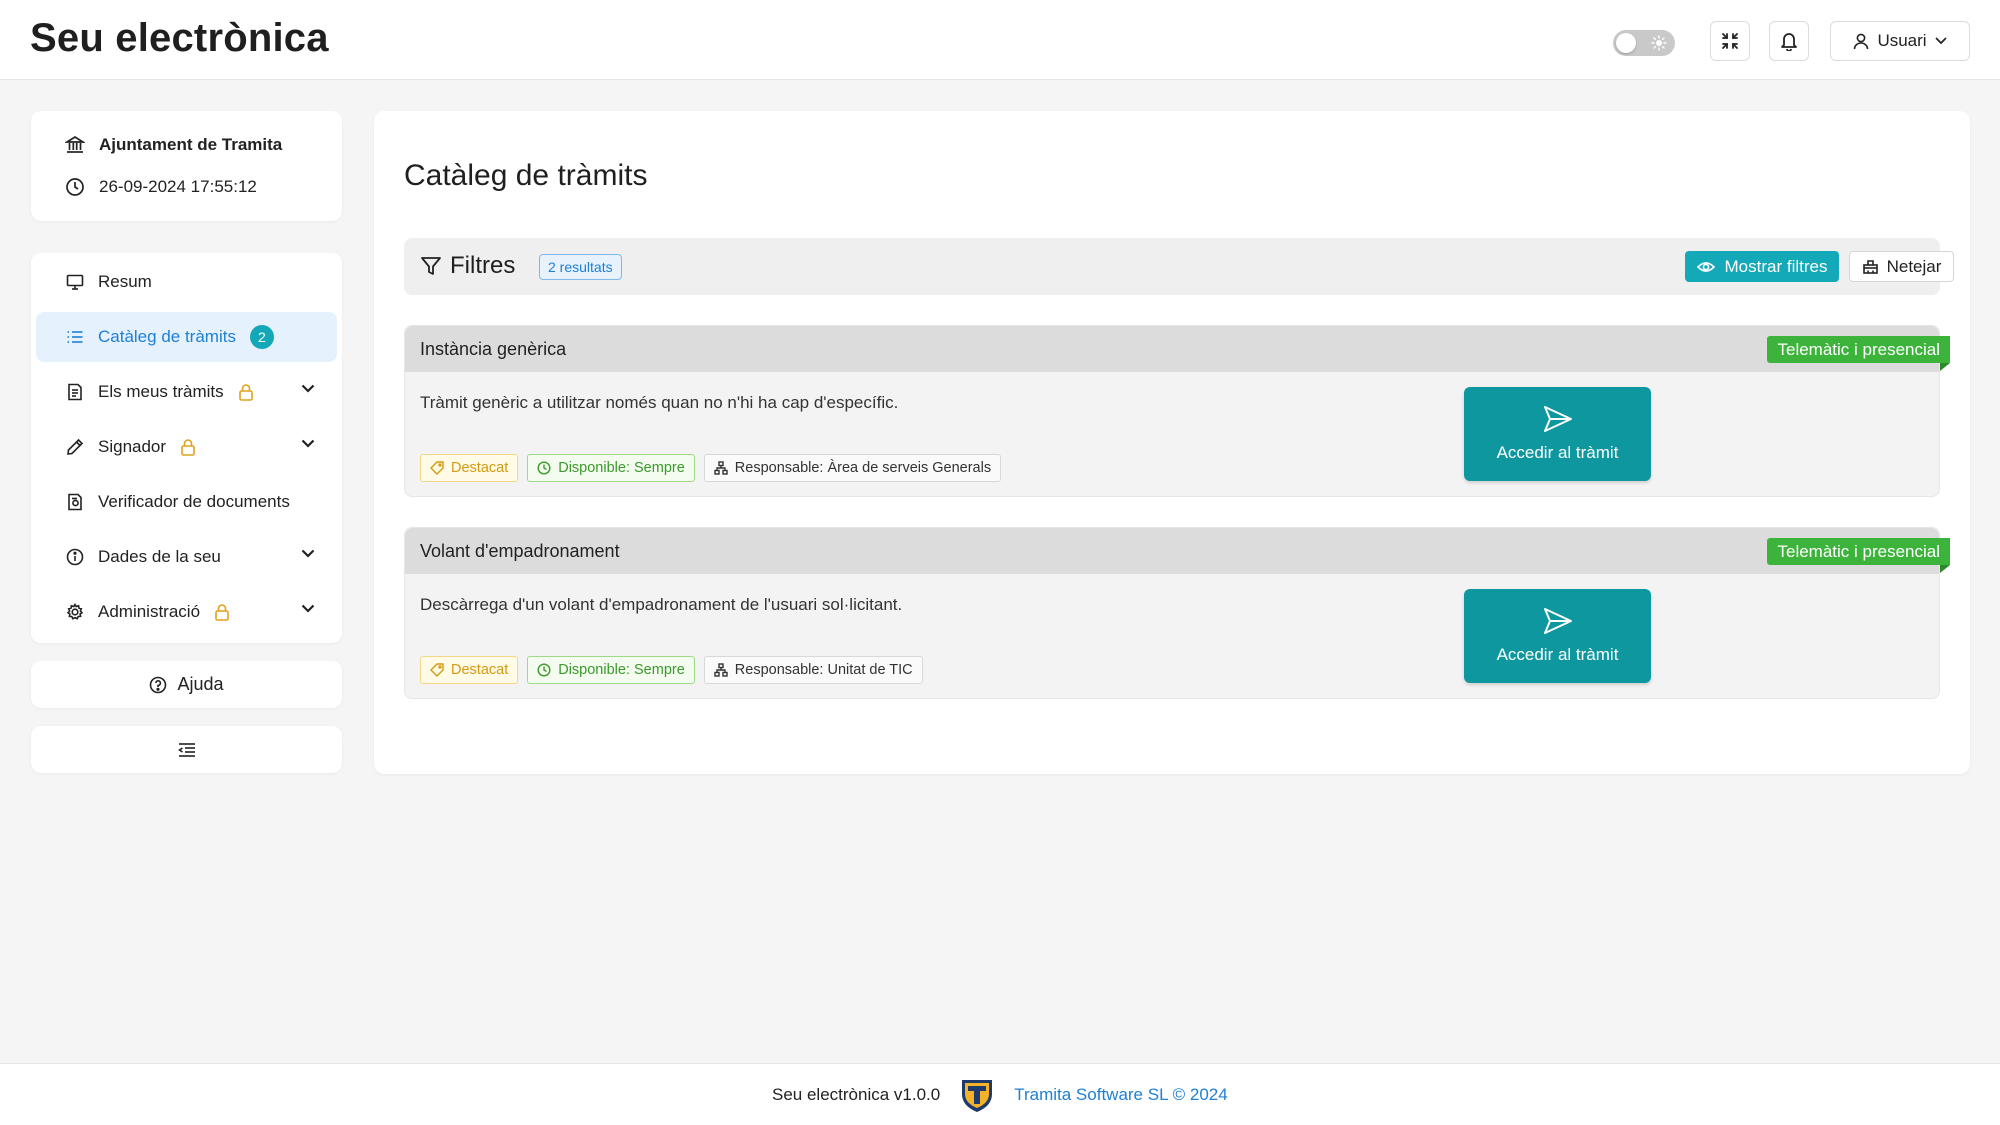  I want to click on sidebar-item-els-meus-tramits: Els meus tràmits, so click(186, 392).